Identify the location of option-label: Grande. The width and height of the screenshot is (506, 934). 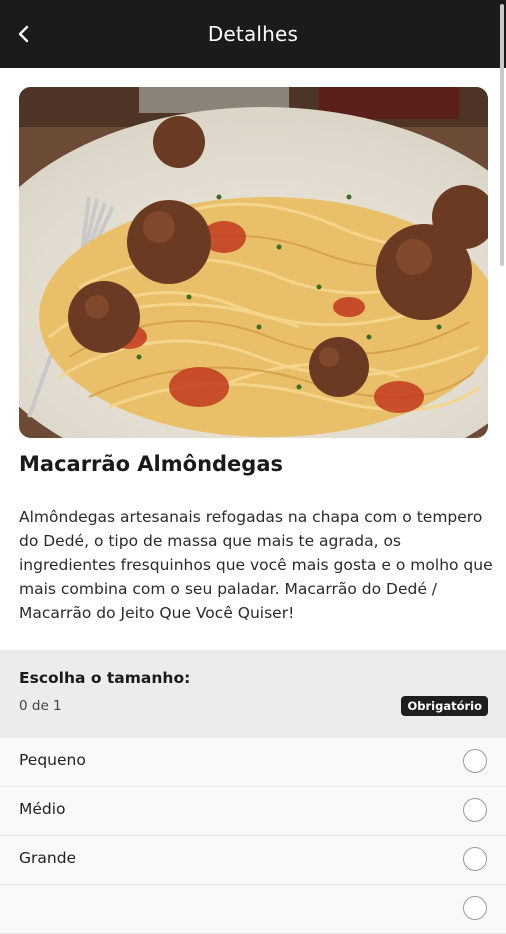
(48, 858).